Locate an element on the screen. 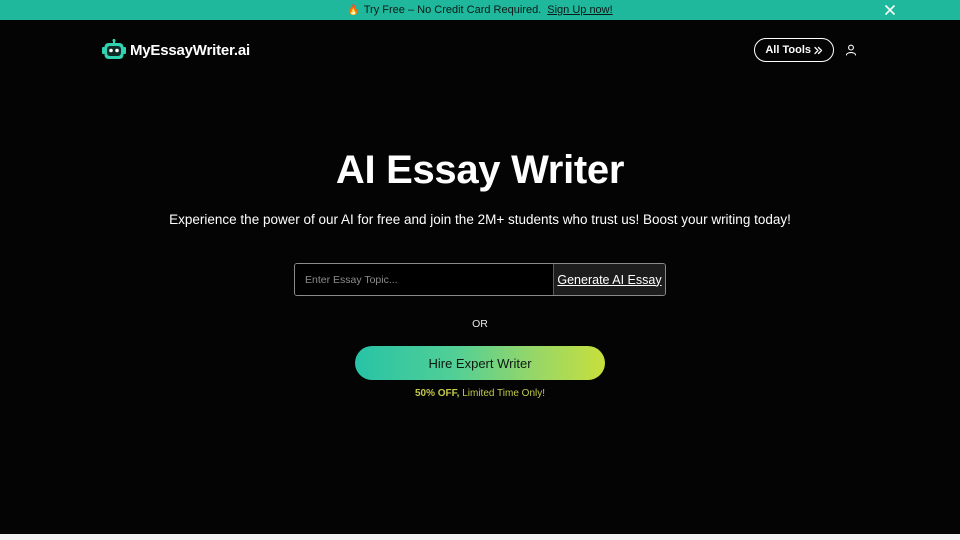 The width and height of the screenshot is (960, 540). or-divider: OR is located at coordinates (480, 324).